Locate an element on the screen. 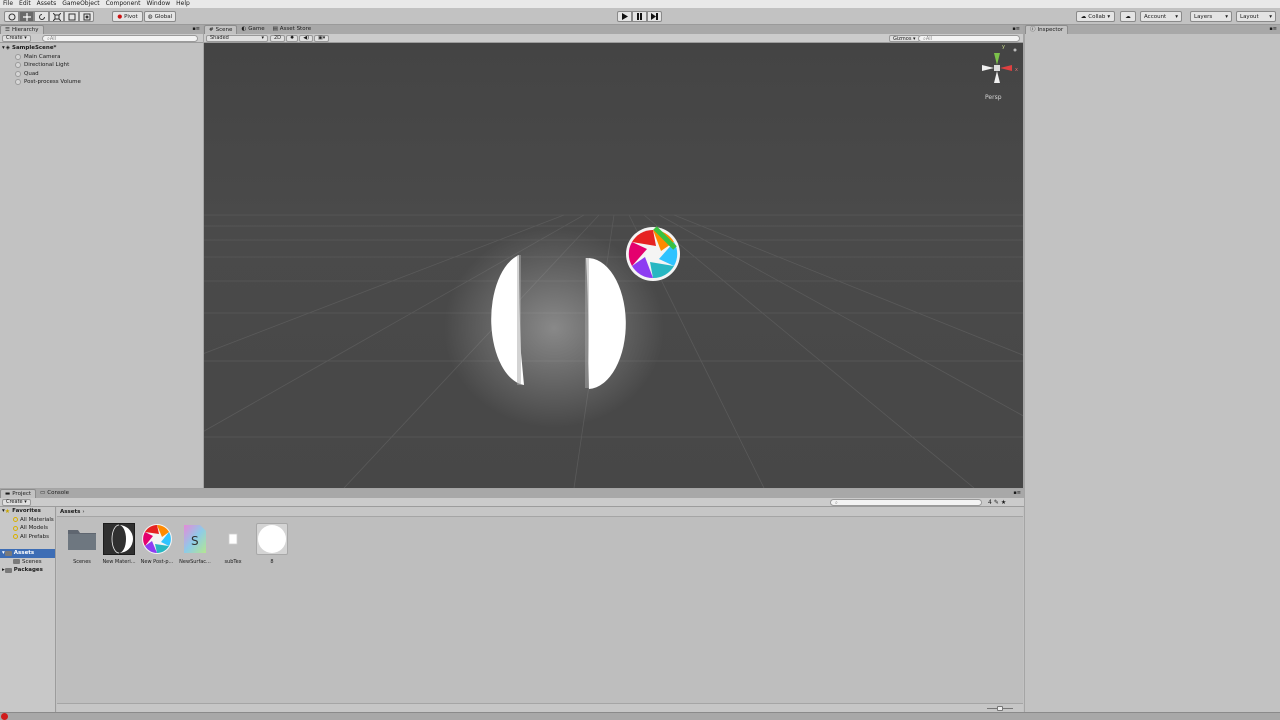  play-button is located at coordinates (624, 16).